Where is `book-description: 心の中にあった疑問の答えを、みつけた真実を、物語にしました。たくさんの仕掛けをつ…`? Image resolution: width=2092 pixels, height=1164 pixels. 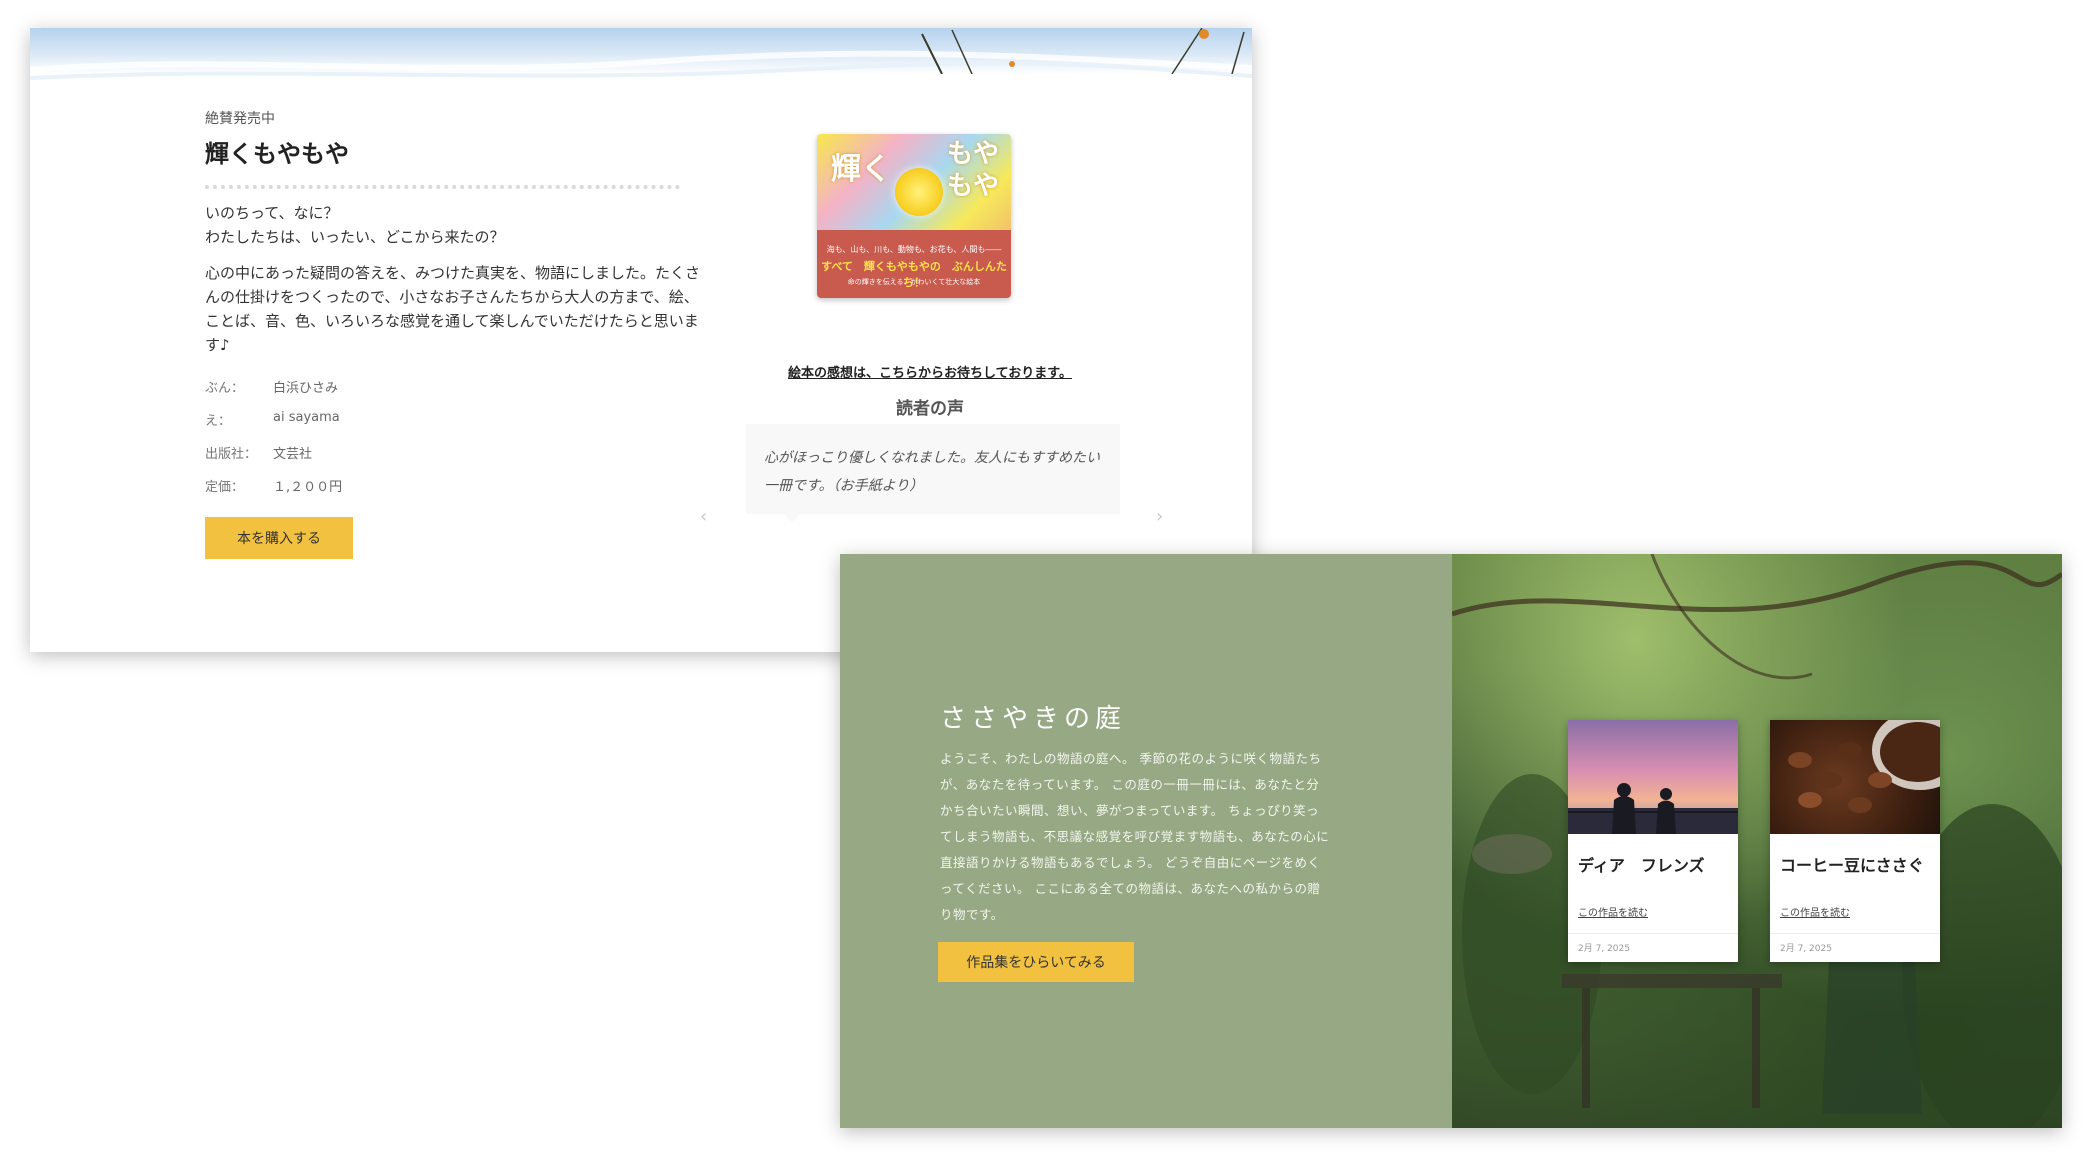
book-description: 心の中にあった疑問の答えを、みつけた真実を、物語にしました。たくさんの仕掛けをつ… is located at coordinates (453, 309).